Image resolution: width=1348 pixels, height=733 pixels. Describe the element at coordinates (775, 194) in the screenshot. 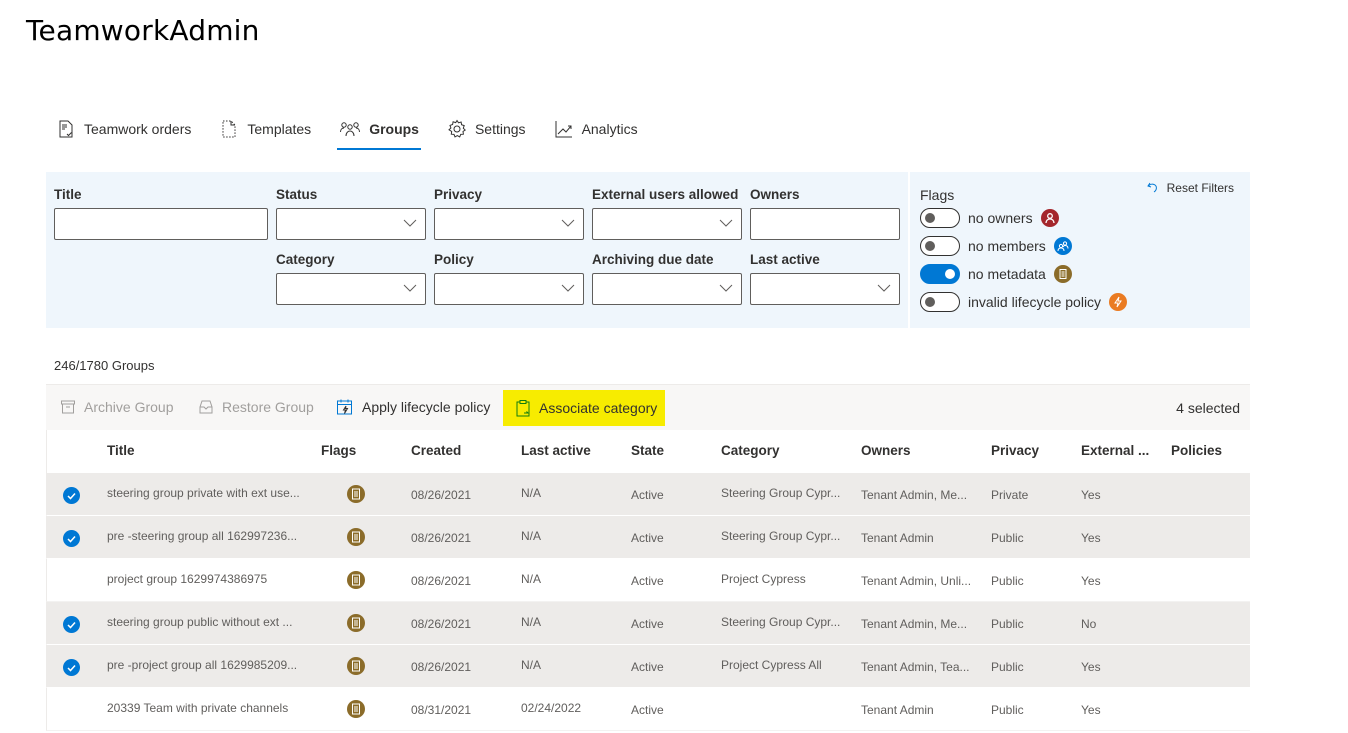

I see `owners-filter-label: Owners` at that location.